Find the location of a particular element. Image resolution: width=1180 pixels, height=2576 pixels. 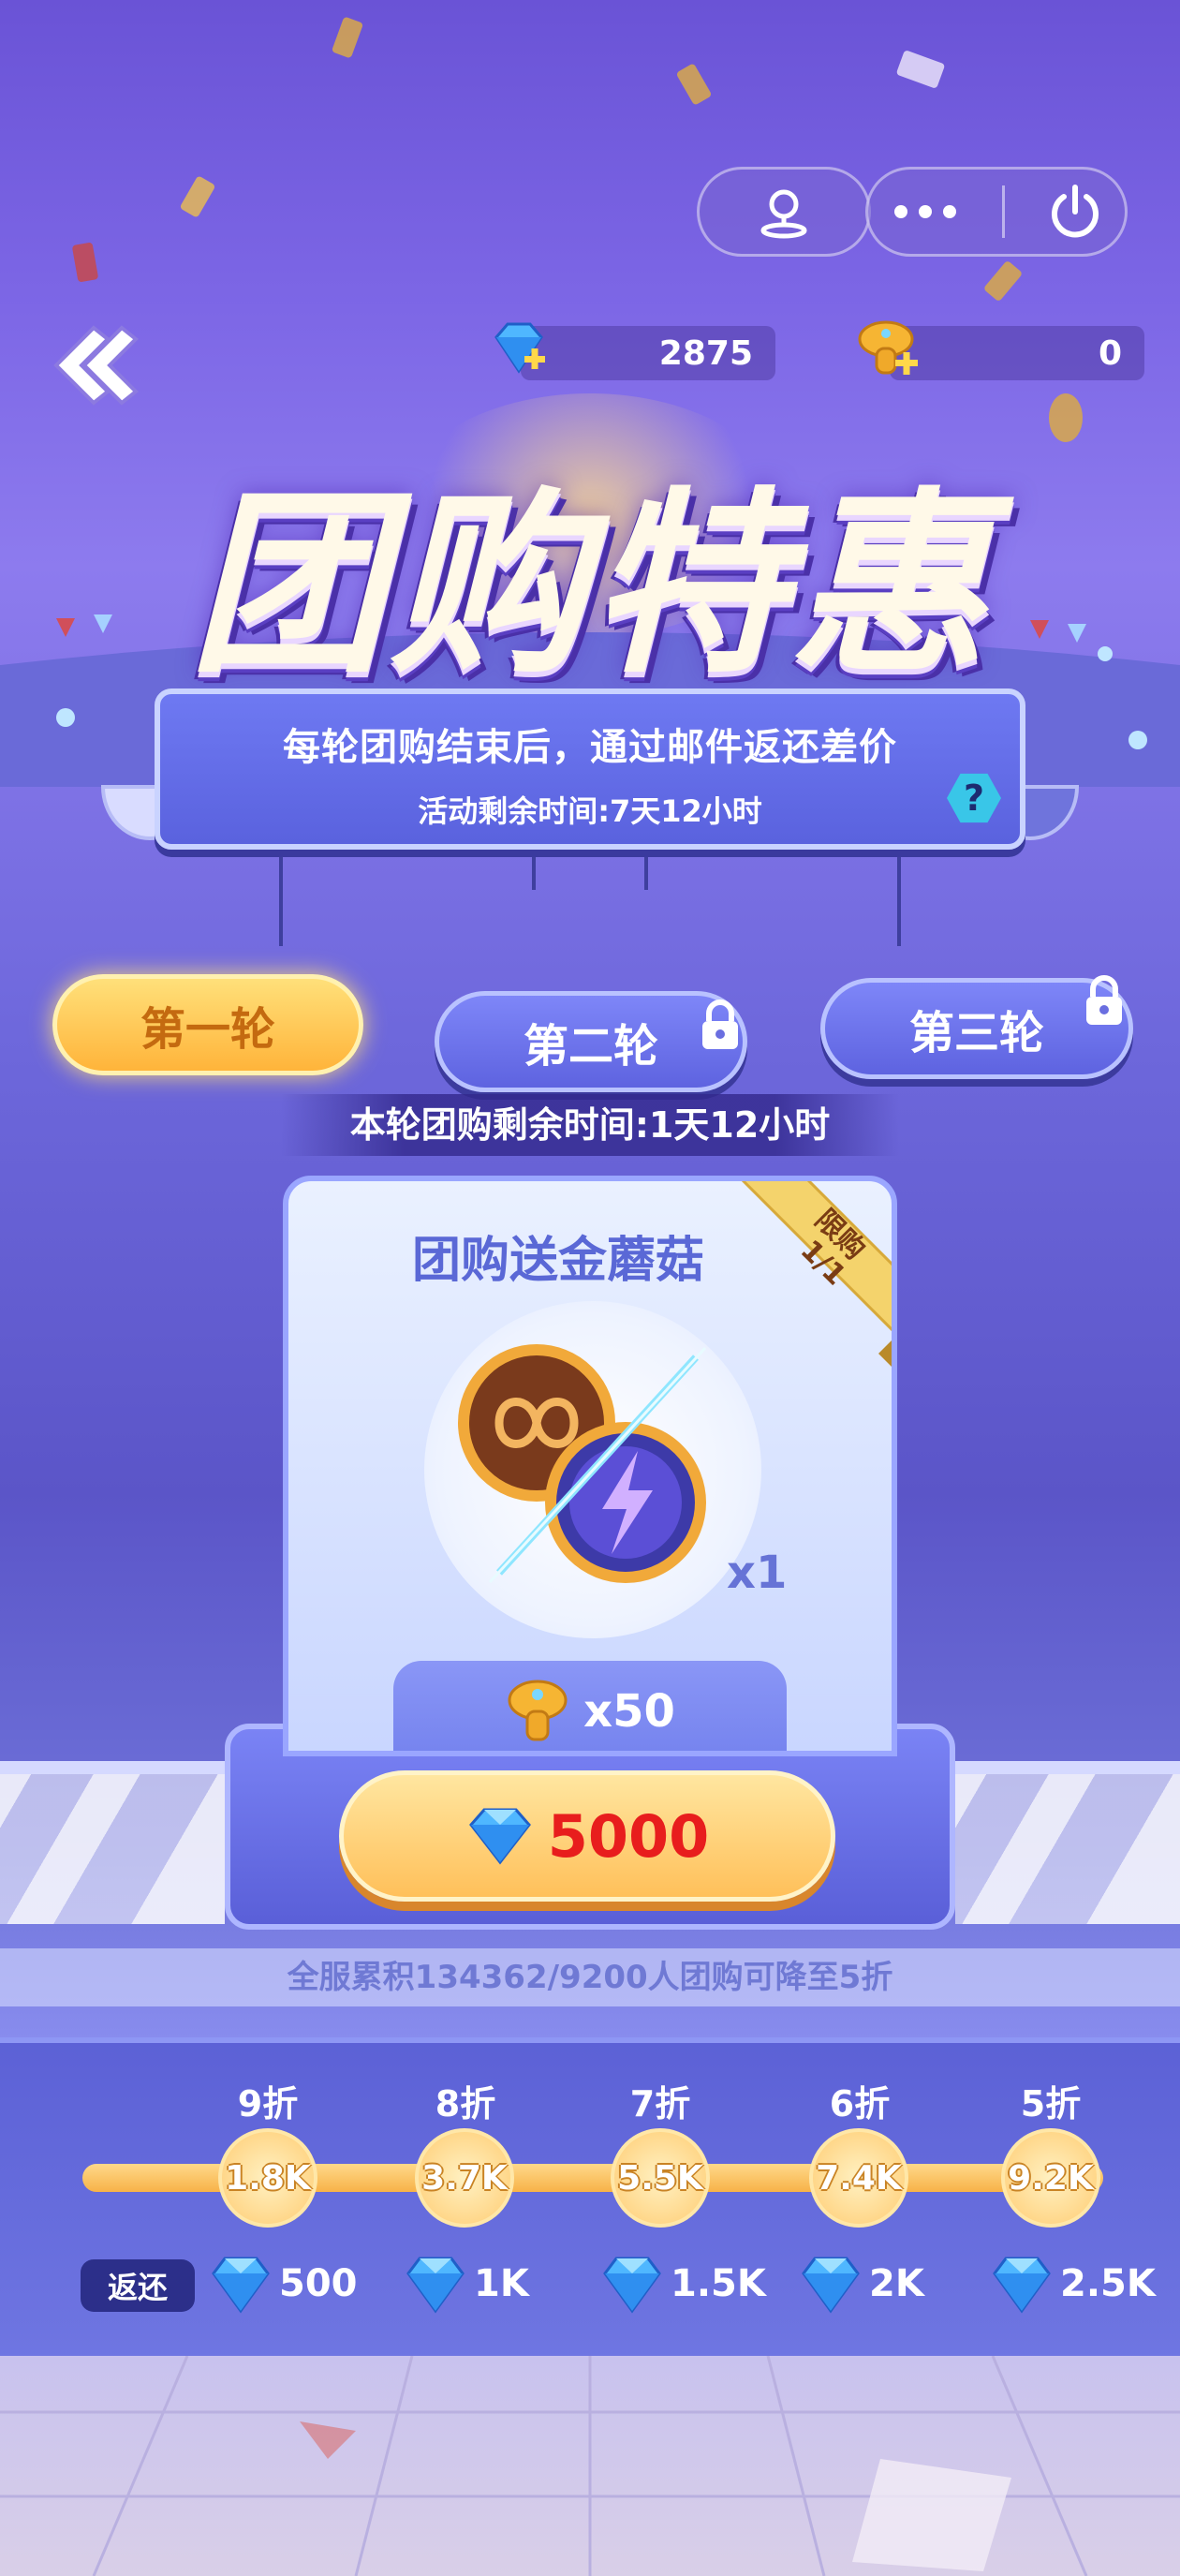

return-label: 返还 is located at coordinates (138, 2285).